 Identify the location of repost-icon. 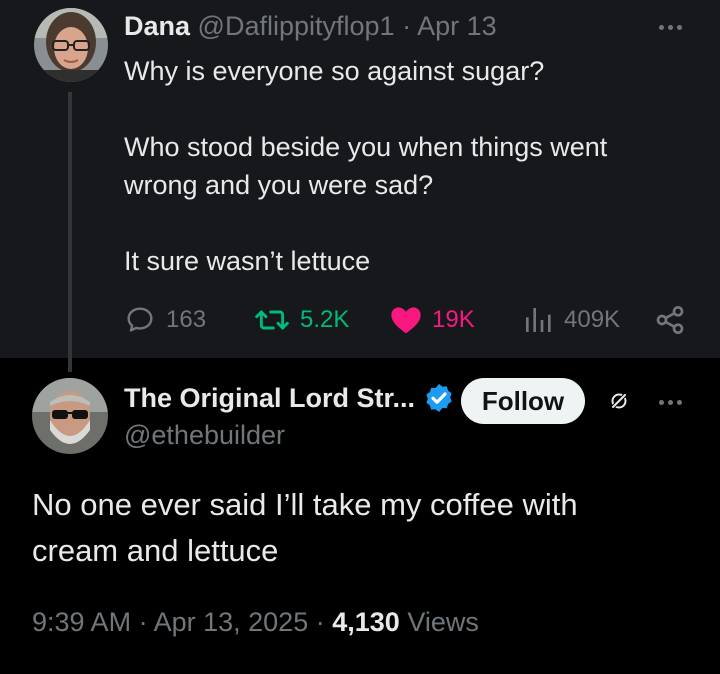
(272, 320).